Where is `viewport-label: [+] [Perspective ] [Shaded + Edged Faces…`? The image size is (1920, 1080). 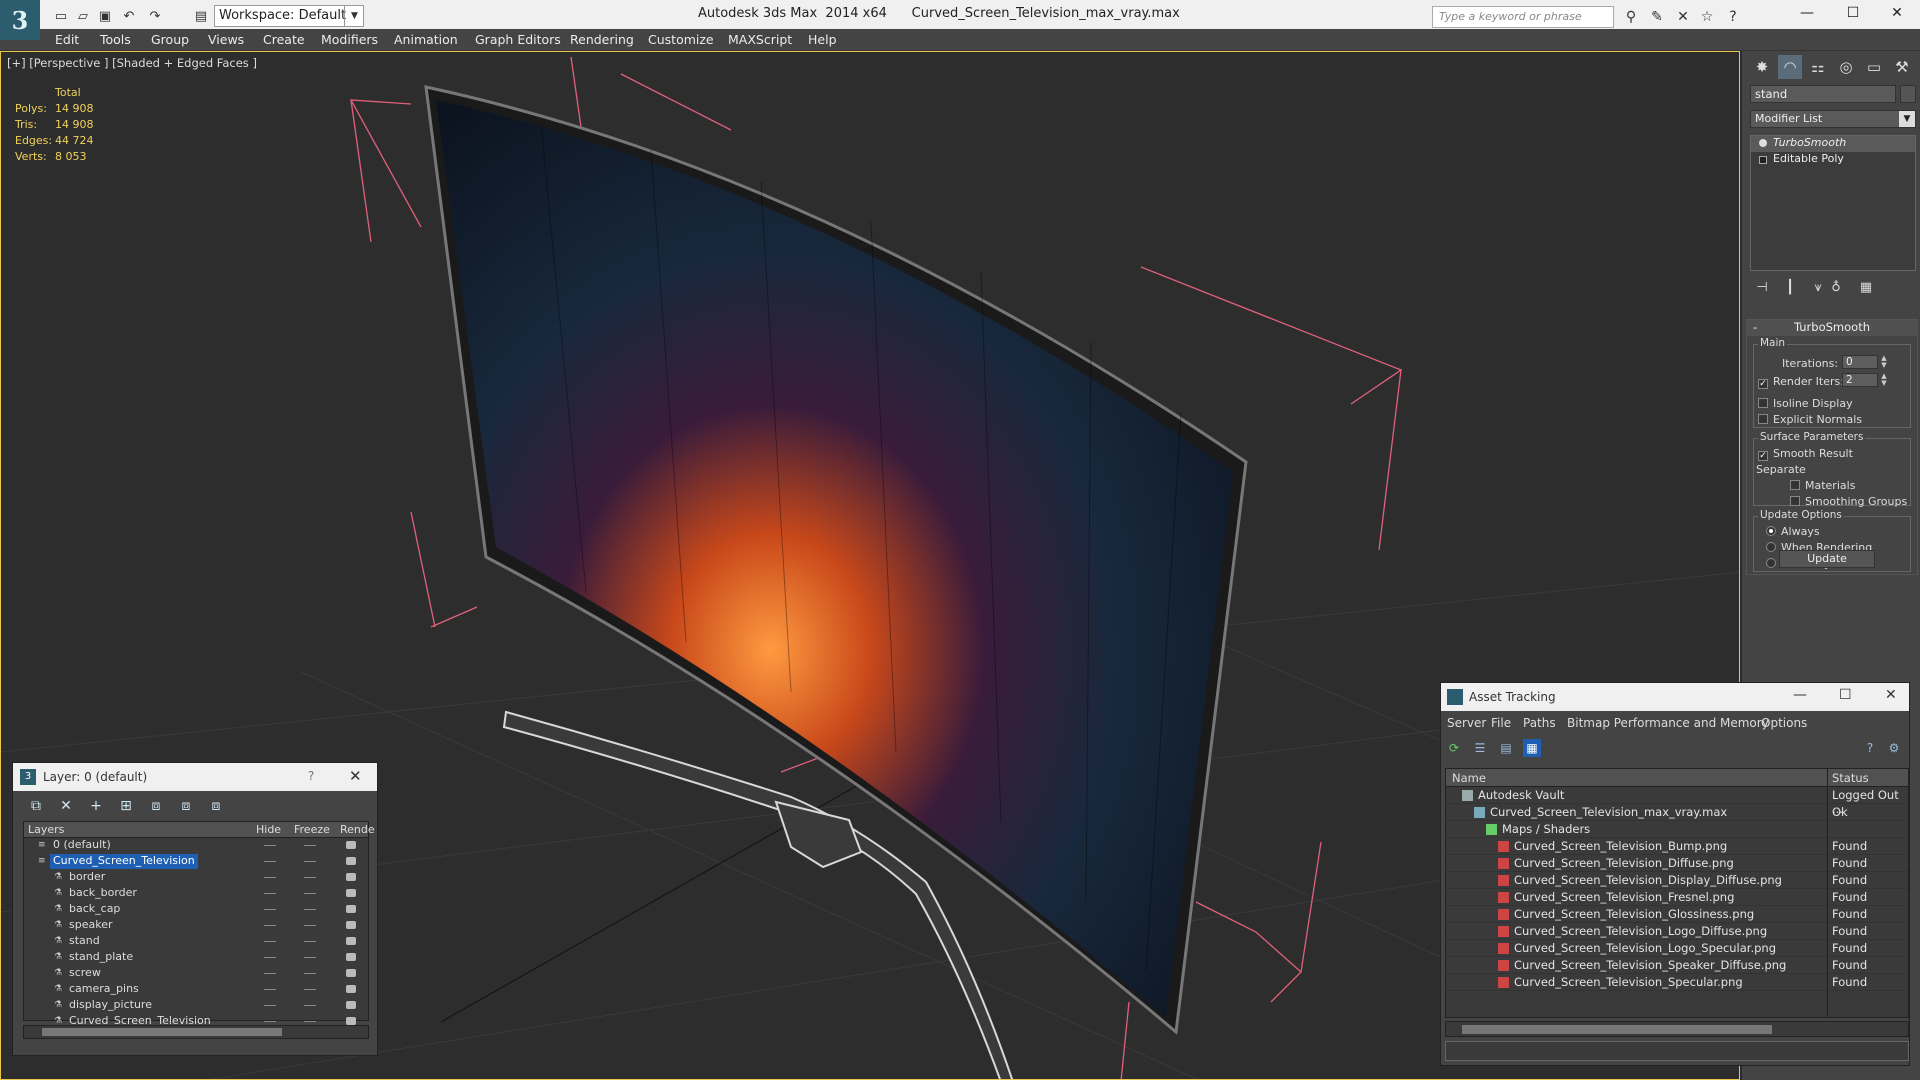
viewport-label: [+] [Perspective ] [Shaded + Edged Faces… is located at coordinates (132, 63).